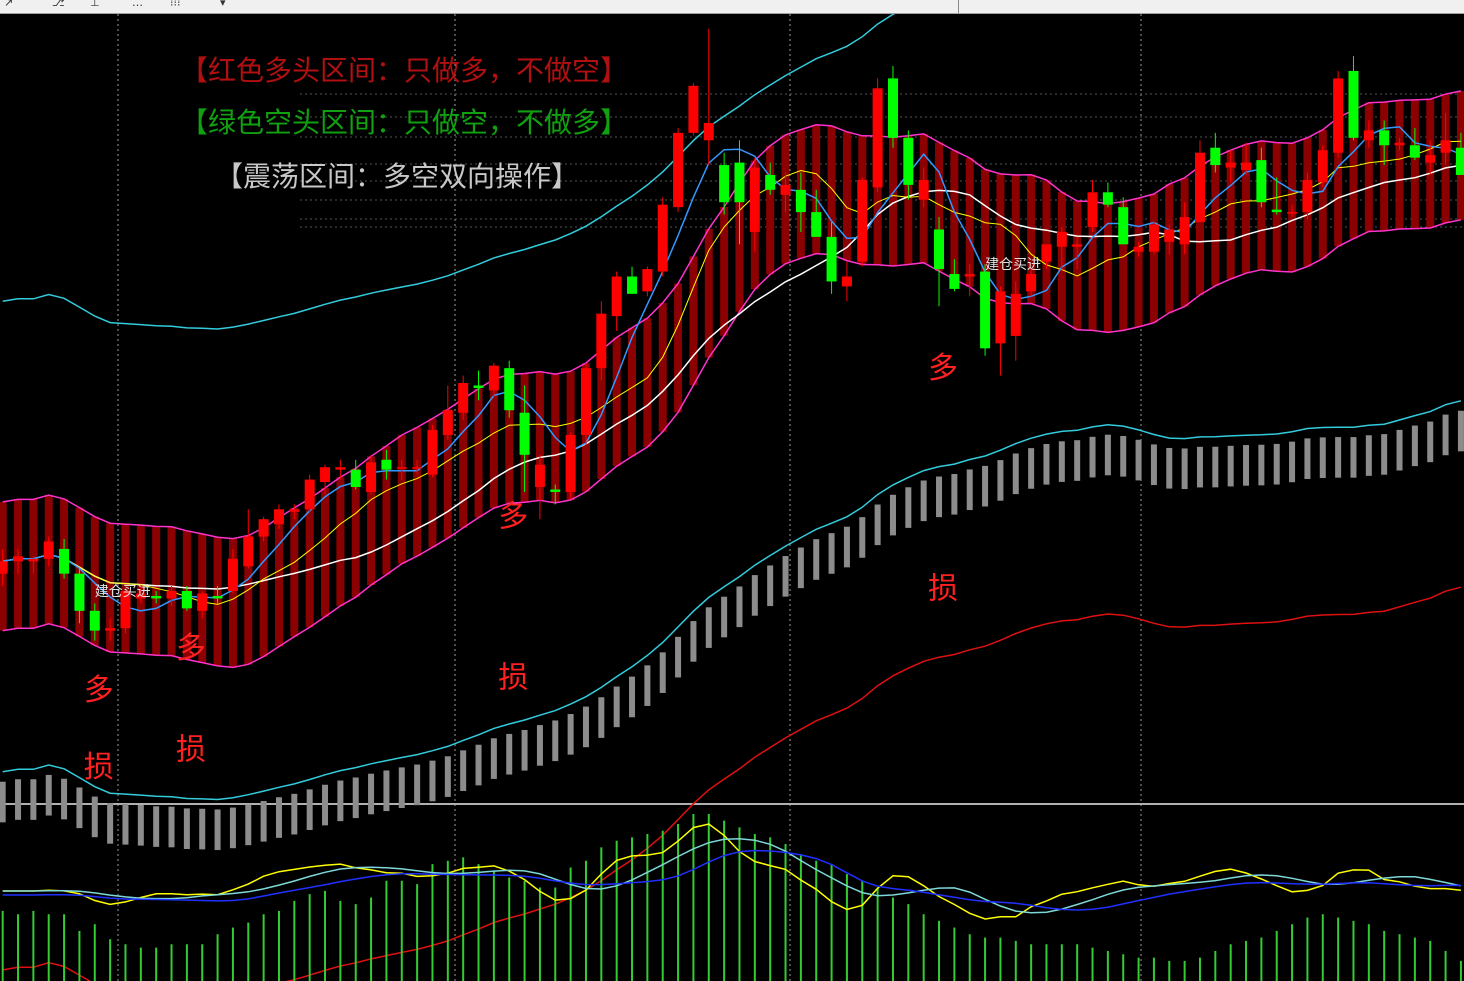 Image resolution: width=1464 pixels, height=981 pixels. Describe the element at coordinates (175, 4) in the screenshot. I see `period-icon: ⁝⁝⁝` at that location.